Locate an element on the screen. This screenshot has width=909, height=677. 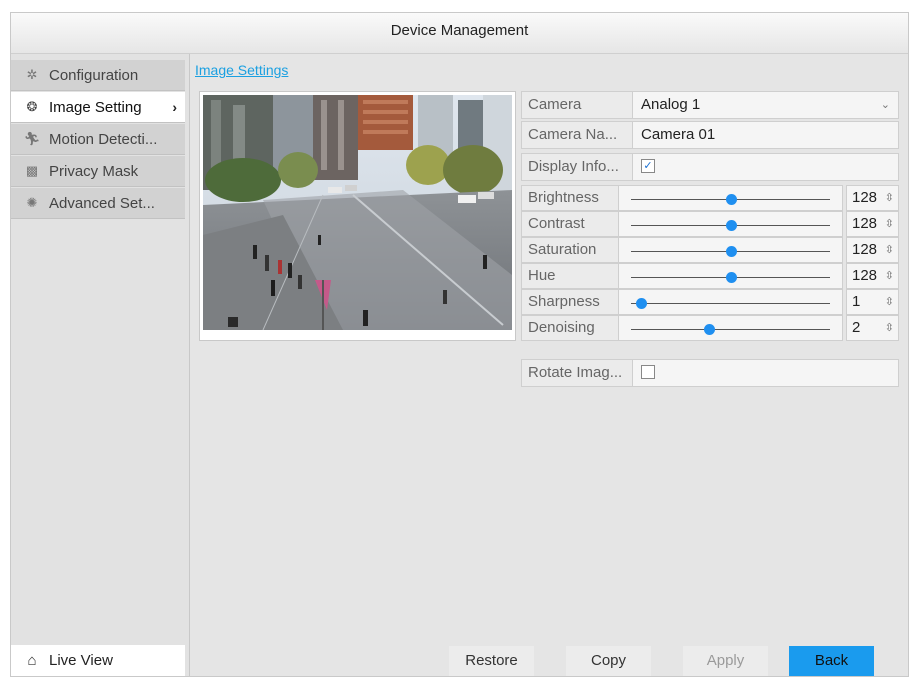
hue-row: Hue 128 ⇳ is located at coordinates (710, 276).